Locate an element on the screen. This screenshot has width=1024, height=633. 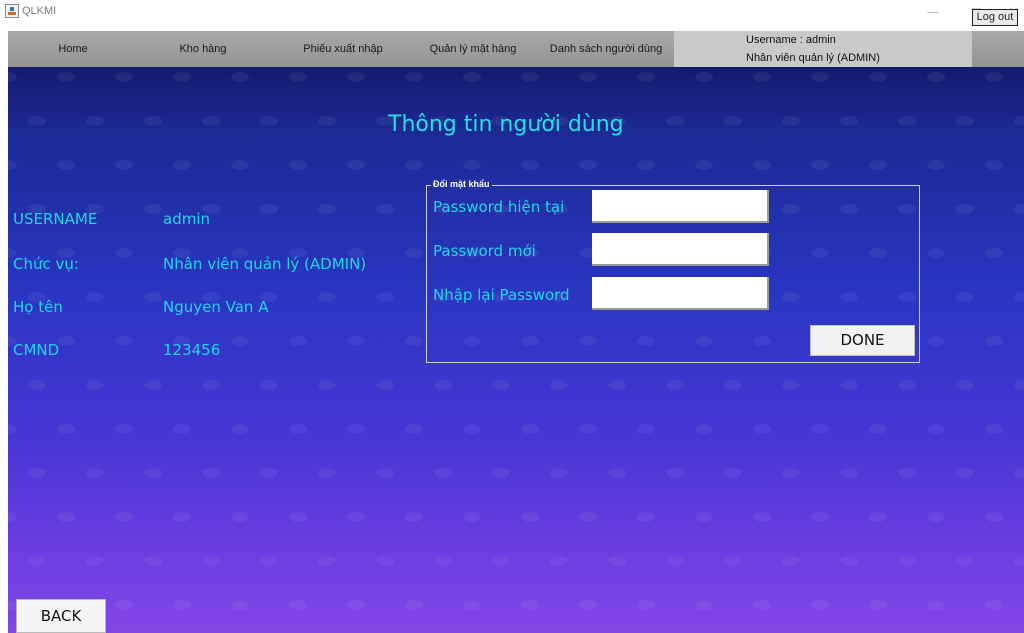
menu-item-kho-hang: Kho hàng is located at coordinates (203, 49).